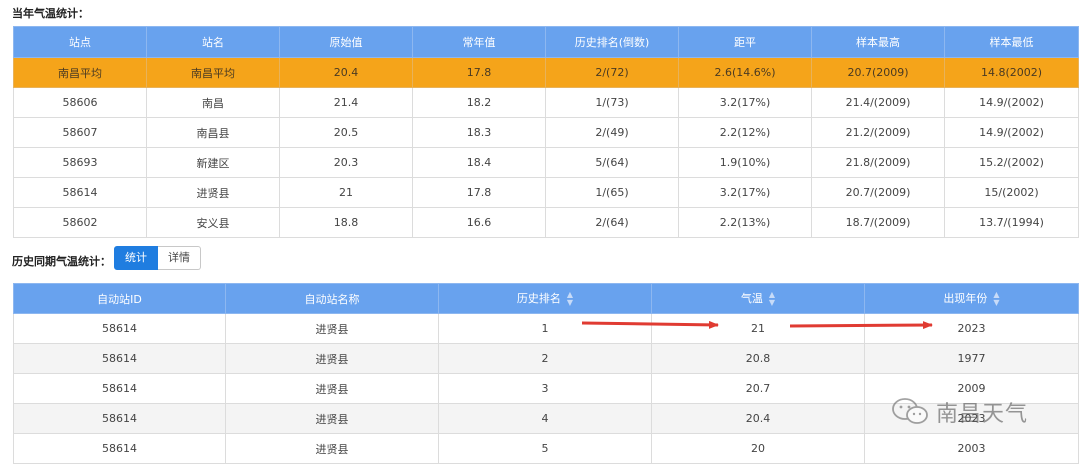  What do you see at coordinates (959, 412) in the screenshot?
I see `watermark: 南昌天气` at bounding box center [959, 412].